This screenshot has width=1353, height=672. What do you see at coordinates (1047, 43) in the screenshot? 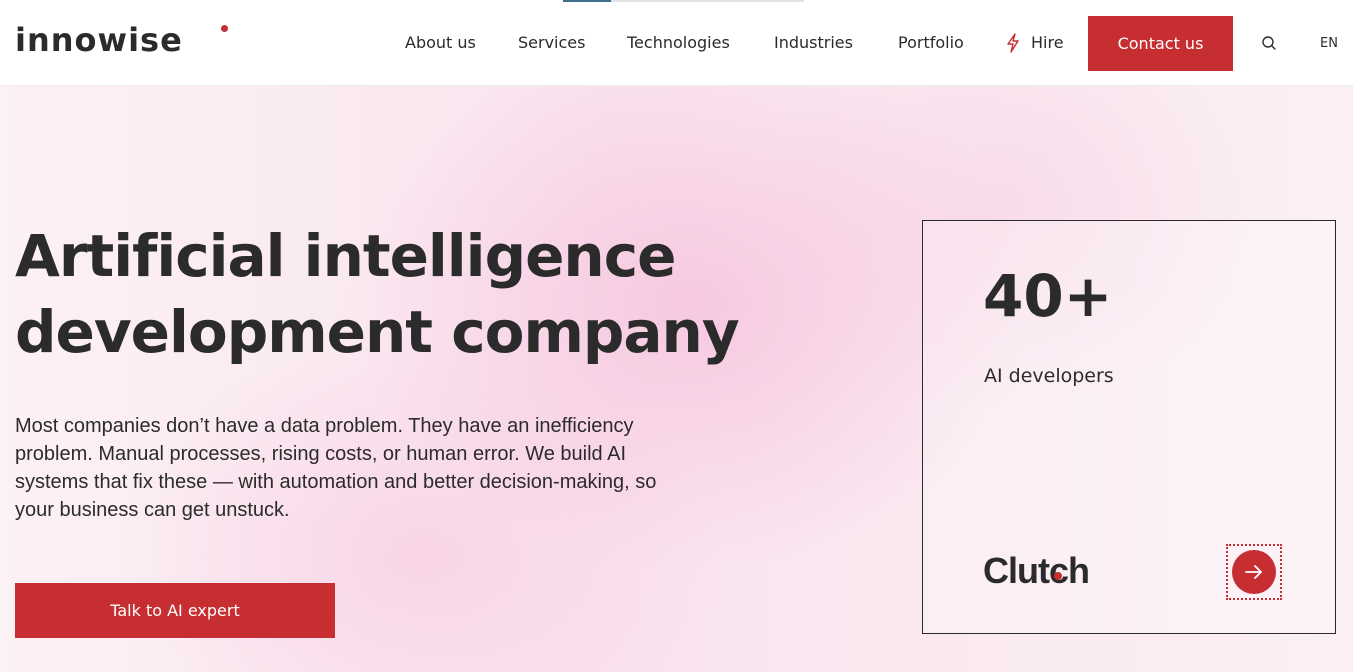
I see `nav-item-hire: Hire` at bounding box center [1047, 43].